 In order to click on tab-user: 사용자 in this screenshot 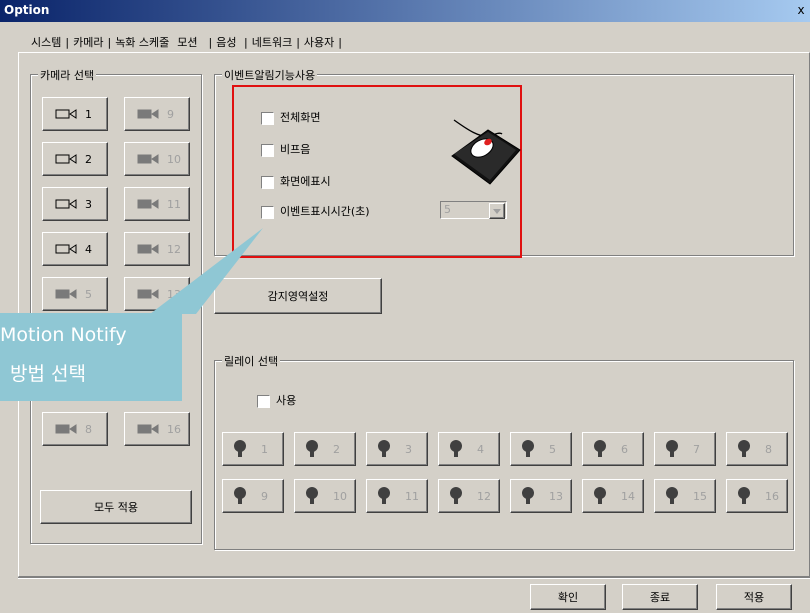, I will do `click(319, 42)`.